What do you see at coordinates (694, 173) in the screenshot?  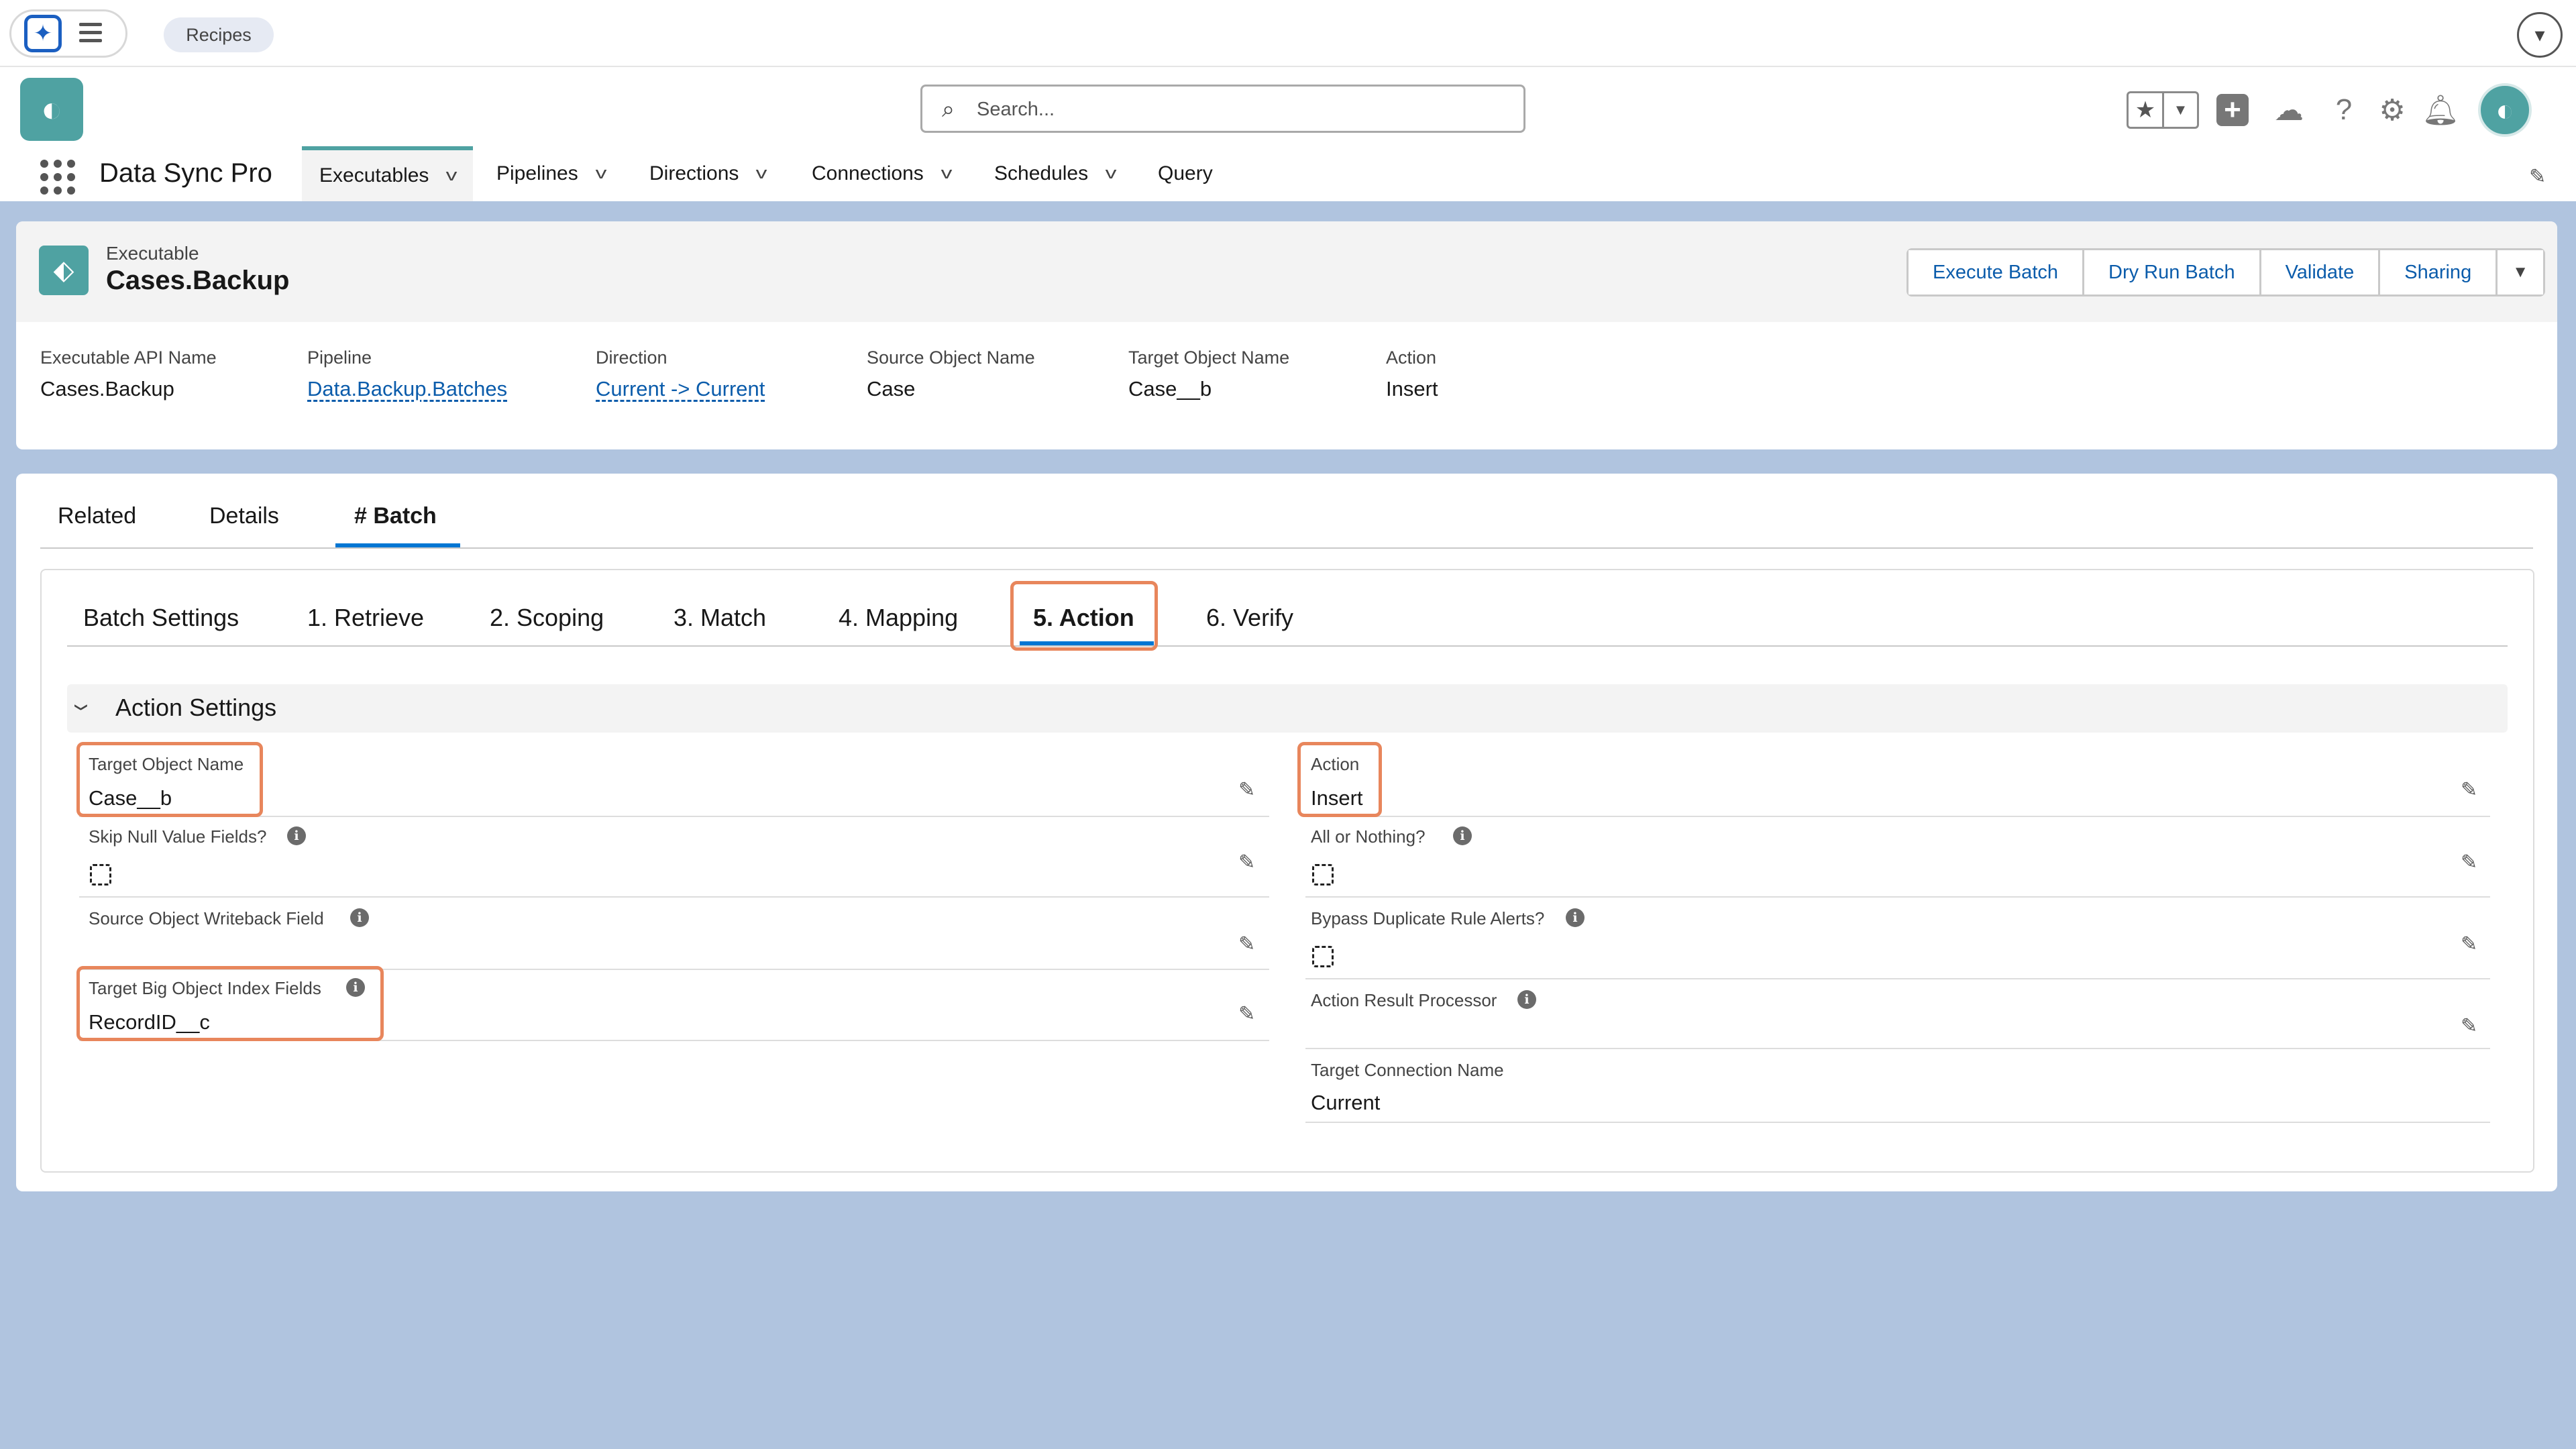 I see `nav-item-label: Directions` at bounding box center [694, 173].